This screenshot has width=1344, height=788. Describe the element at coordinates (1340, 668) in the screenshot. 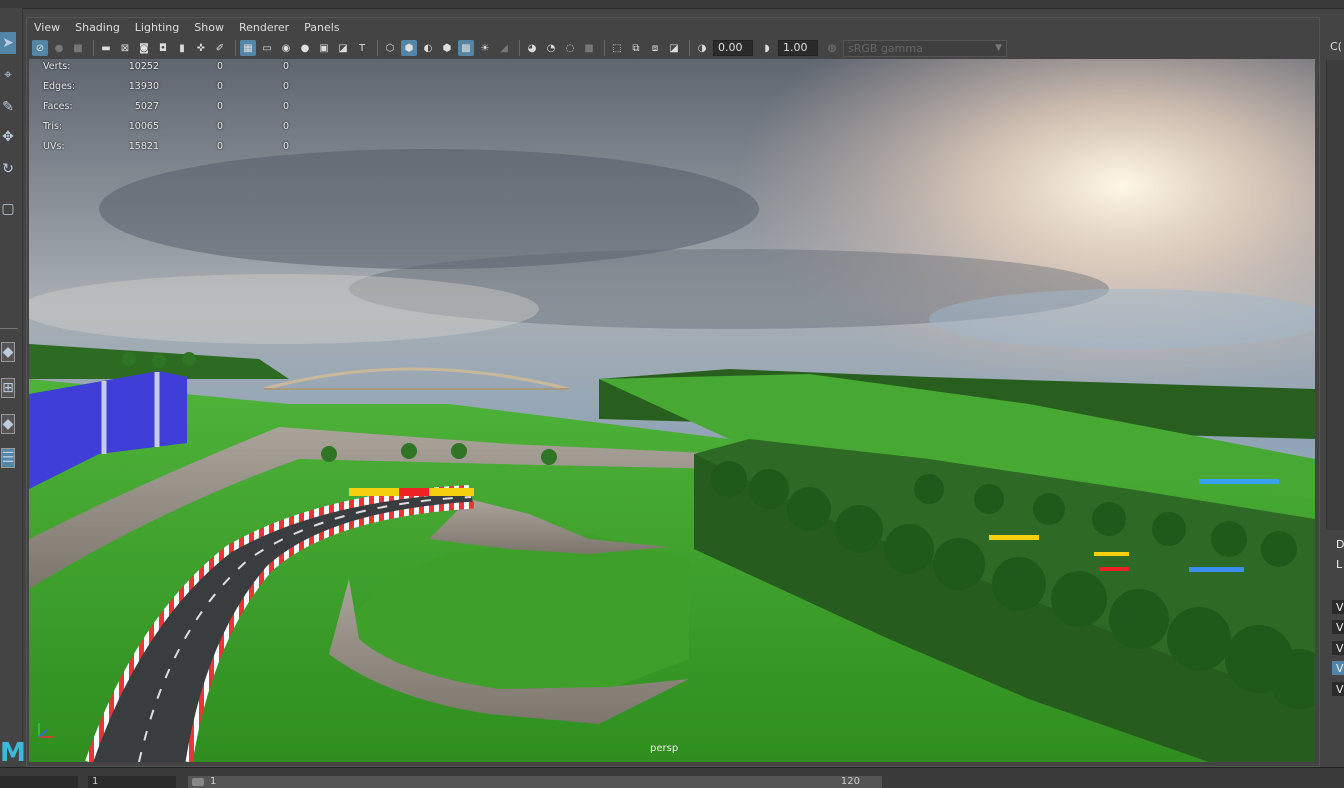

I see `layer-visibility-4: V` at that location.